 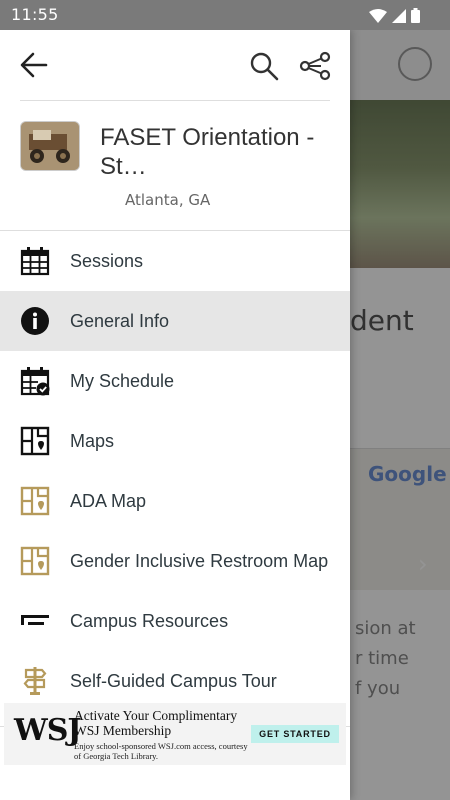 What do you see at coordinates (225, 15) in the screenshot?
I see `status-bar: 11:55` at bounding box center [225, 15].